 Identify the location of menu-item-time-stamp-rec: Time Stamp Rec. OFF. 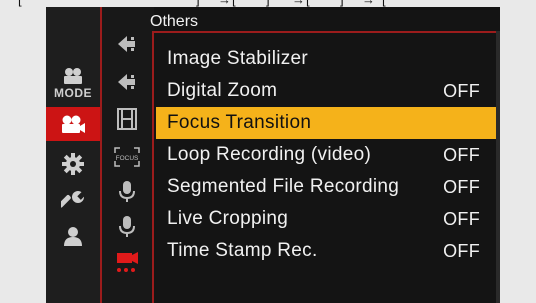
(326, 251).